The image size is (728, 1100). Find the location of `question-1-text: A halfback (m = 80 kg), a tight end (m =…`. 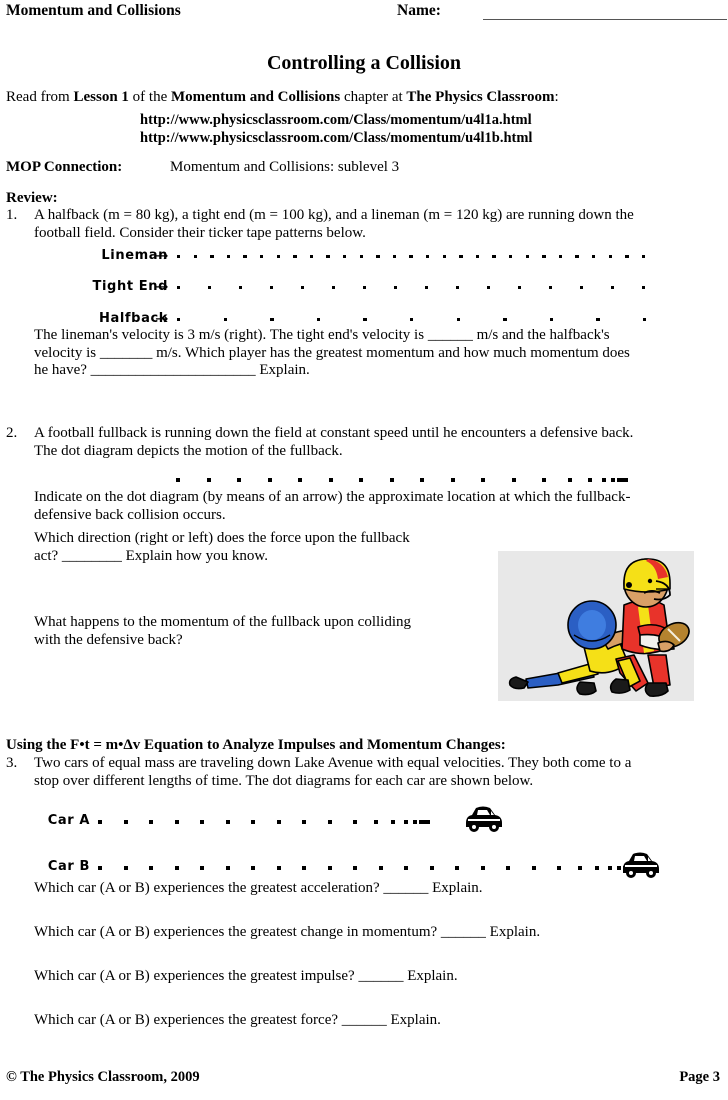

question-1-text: A halfback (m = 80 kg), a tight end (m =… is located at coordinates (379, 224).